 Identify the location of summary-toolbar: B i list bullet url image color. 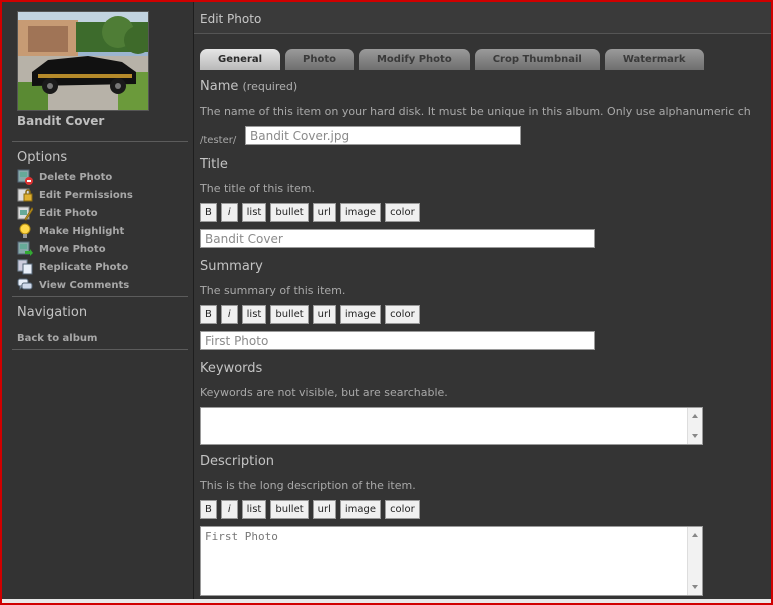
(312, 314).